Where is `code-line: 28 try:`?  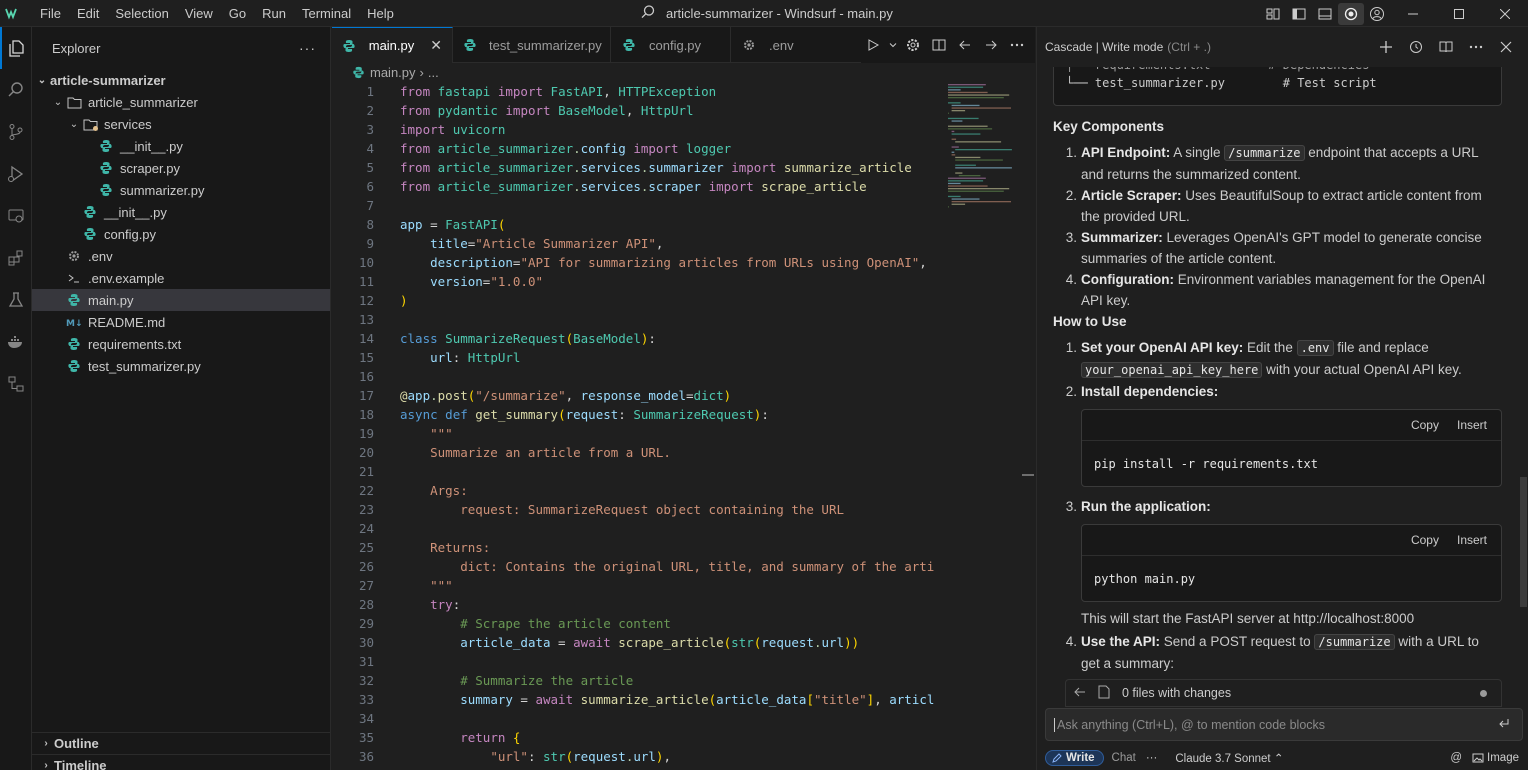
code-line: 28 try: is located at coordinates (637, 604).